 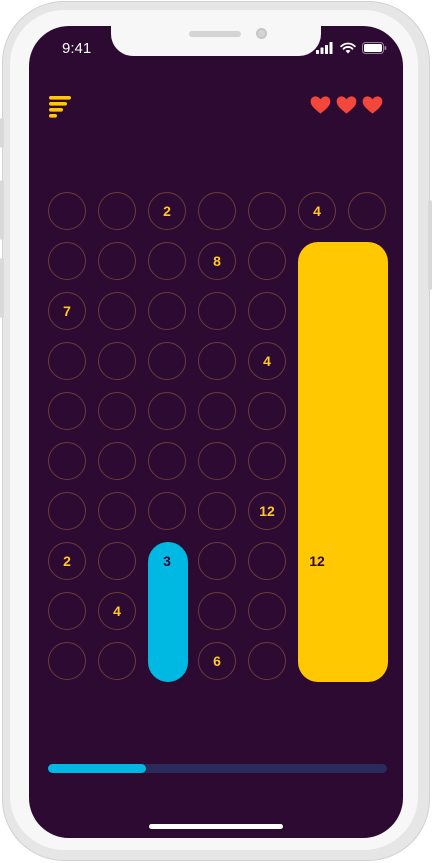 I want to click on yellow-piece-value: 12, so click(x=317, y=561).